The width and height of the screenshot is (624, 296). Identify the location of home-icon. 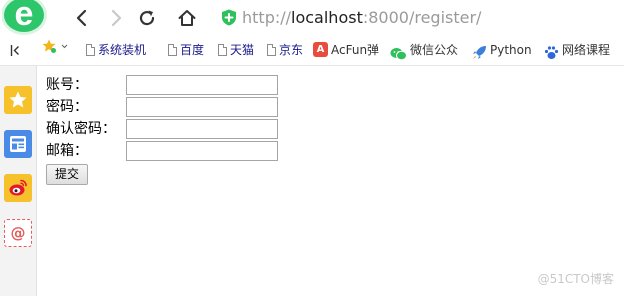
(187, 18).